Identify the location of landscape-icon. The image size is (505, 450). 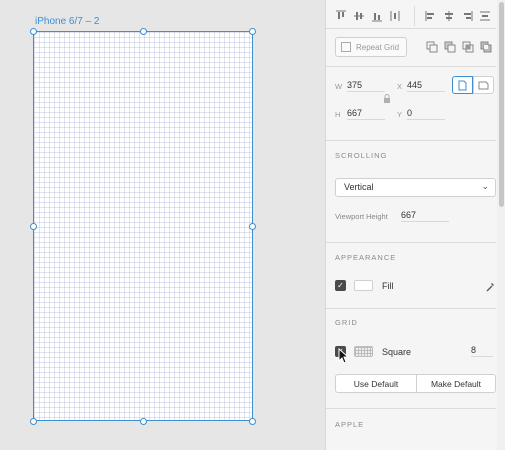
(483, 85).